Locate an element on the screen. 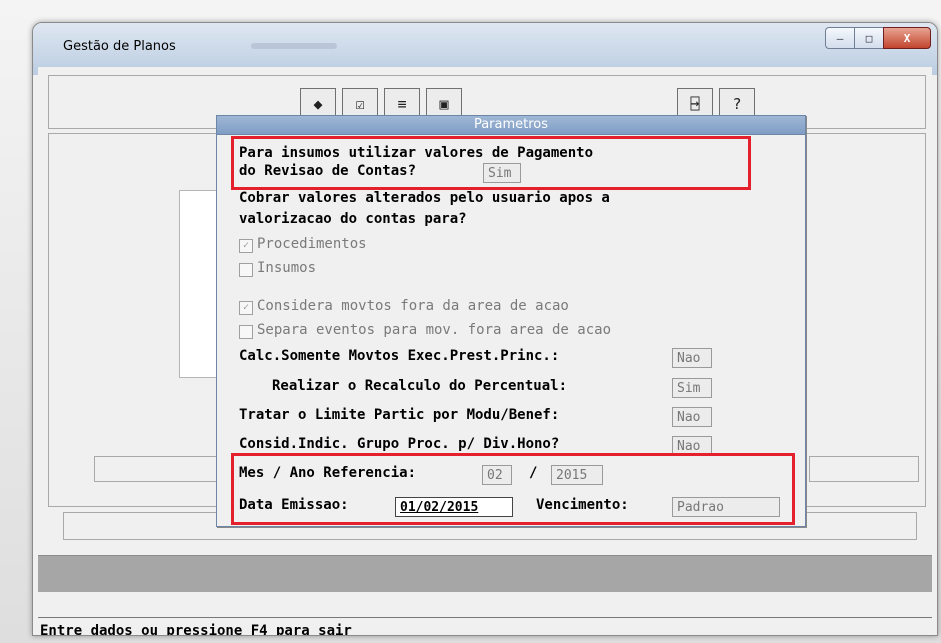 The image size is (941, 643). grey-band is located at coordinates (485, 573).